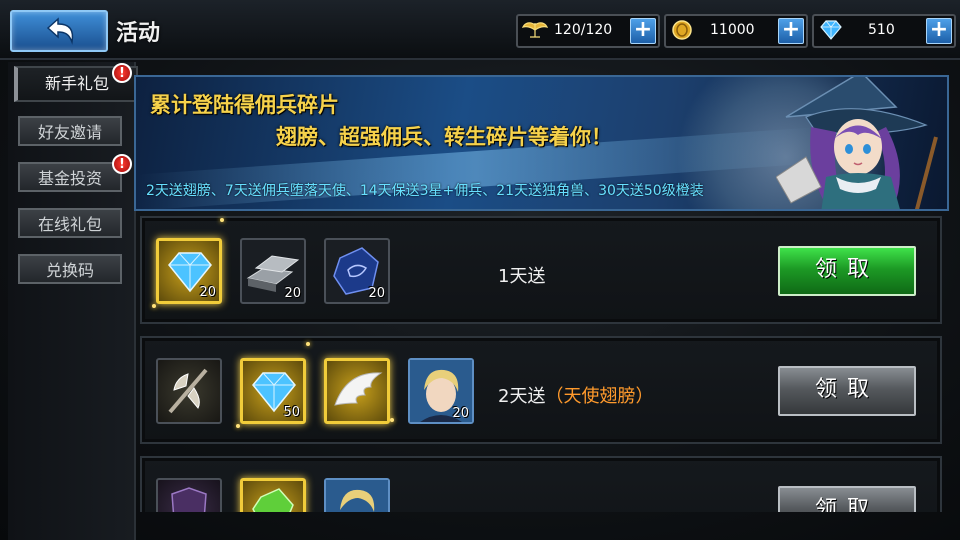  What do you see at coordinates (73, 301) in the screenshot?
I see `sidebar: 新手礼包 好友邀请 基金投资 在线礼包 兑换码` at bounding box center [73, 301].